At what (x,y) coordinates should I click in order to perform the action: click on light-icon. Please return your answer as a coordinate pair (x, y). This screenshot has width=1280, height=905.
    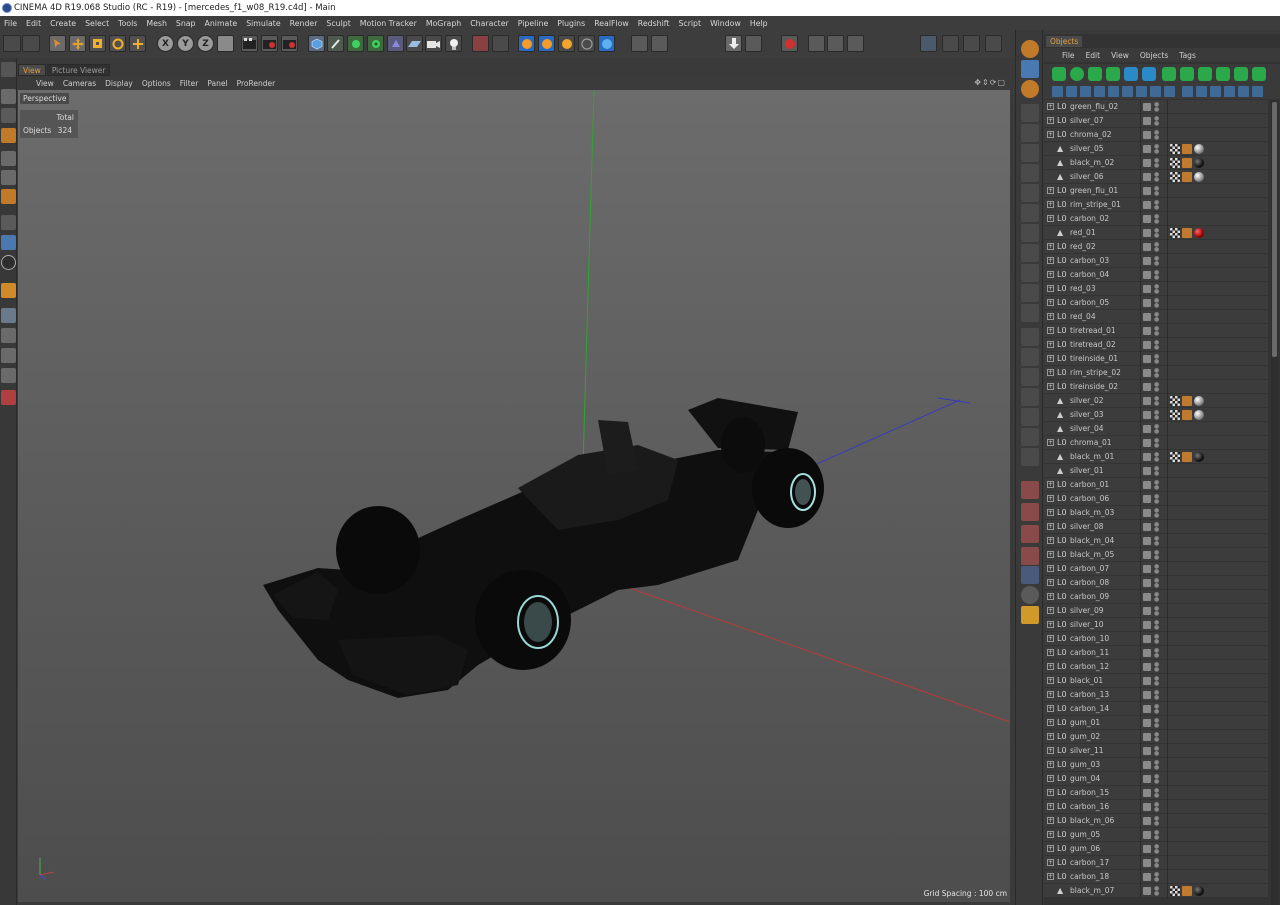
    Looking at the image, I should click on (453, 43).